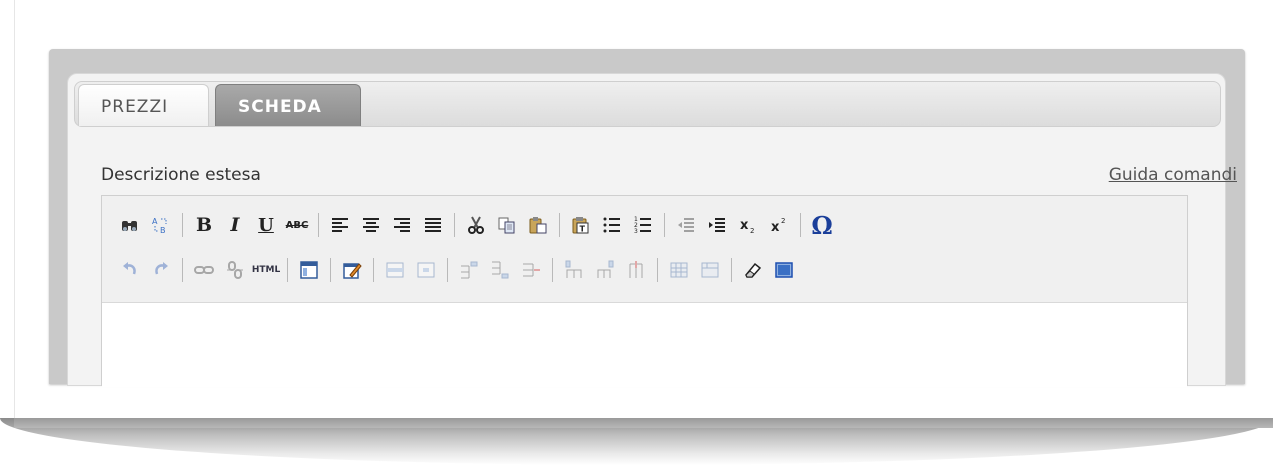  Describe the element at coordinates (288, 105) in the screenshot. I see `tab-scheda: SCHEDA` at that location.